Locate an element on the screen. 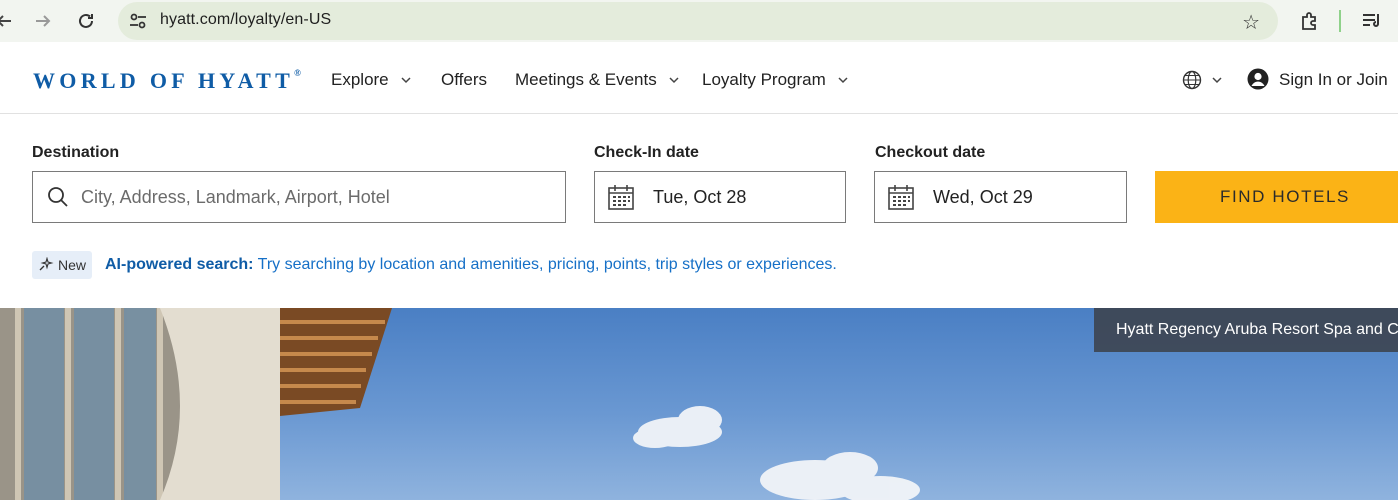 The height and width of the screenshot is (500, 1398). nav-offers-label: Offers is located at coordinates (464, 79).